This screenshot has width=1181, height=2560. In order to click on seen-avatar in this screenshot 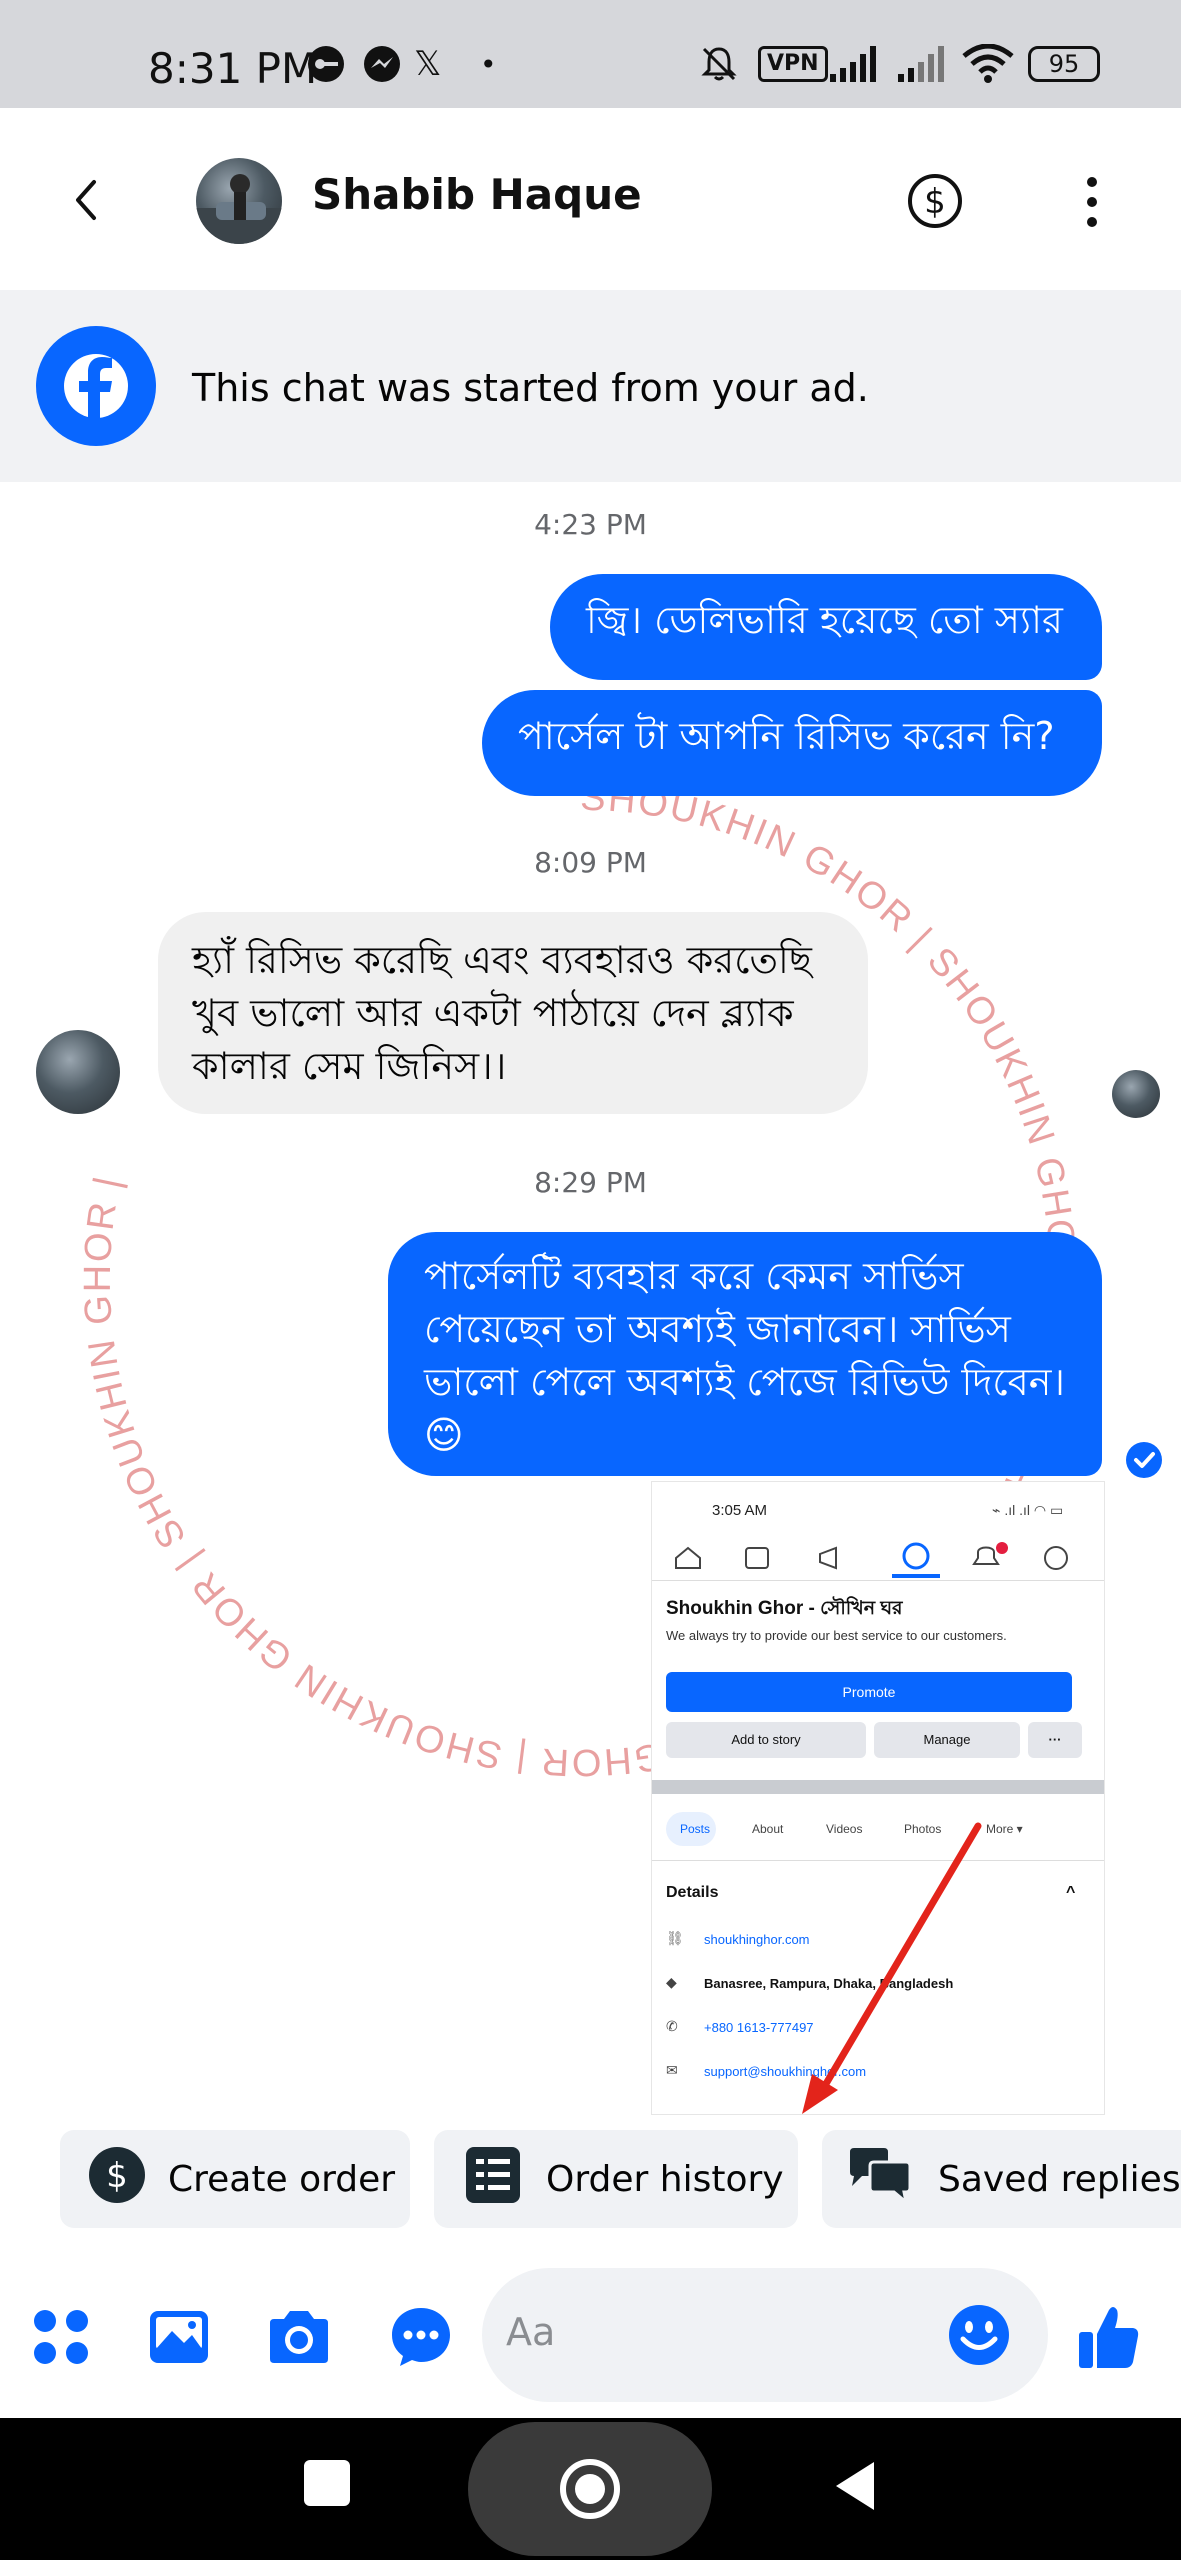, I will do `click(1136, 1094)`.